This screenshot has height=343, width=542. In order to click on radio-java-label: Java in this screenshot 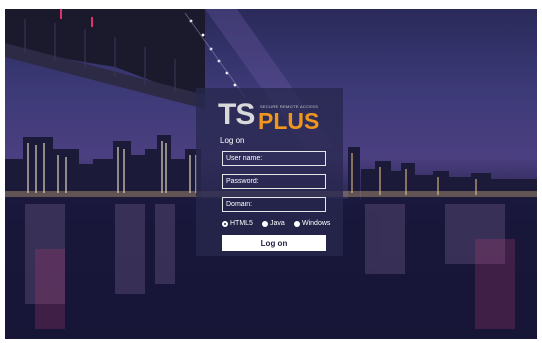, I will do `click(277, 223)`.